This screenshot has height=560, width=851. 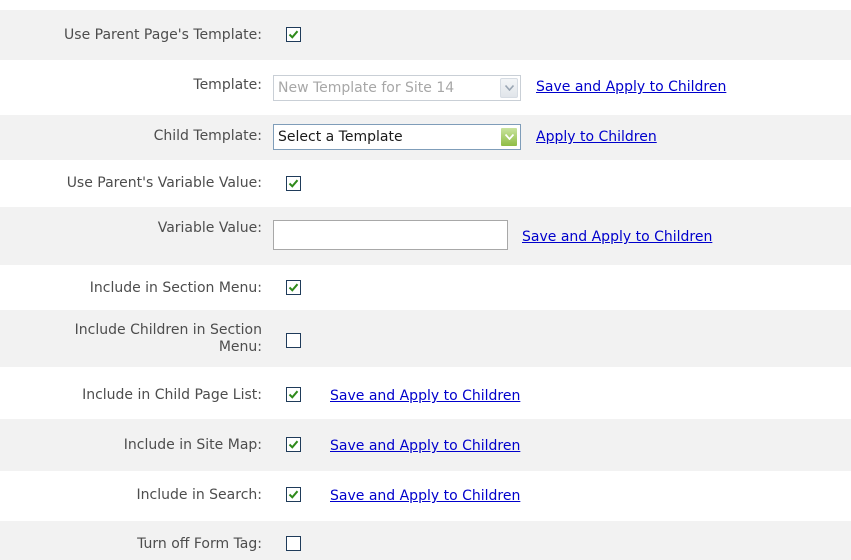 What do you see at coordinates (340, 137) in the screenshot?
I see `child-template-select-value: Select a Template` at bounding box center [340, 137].